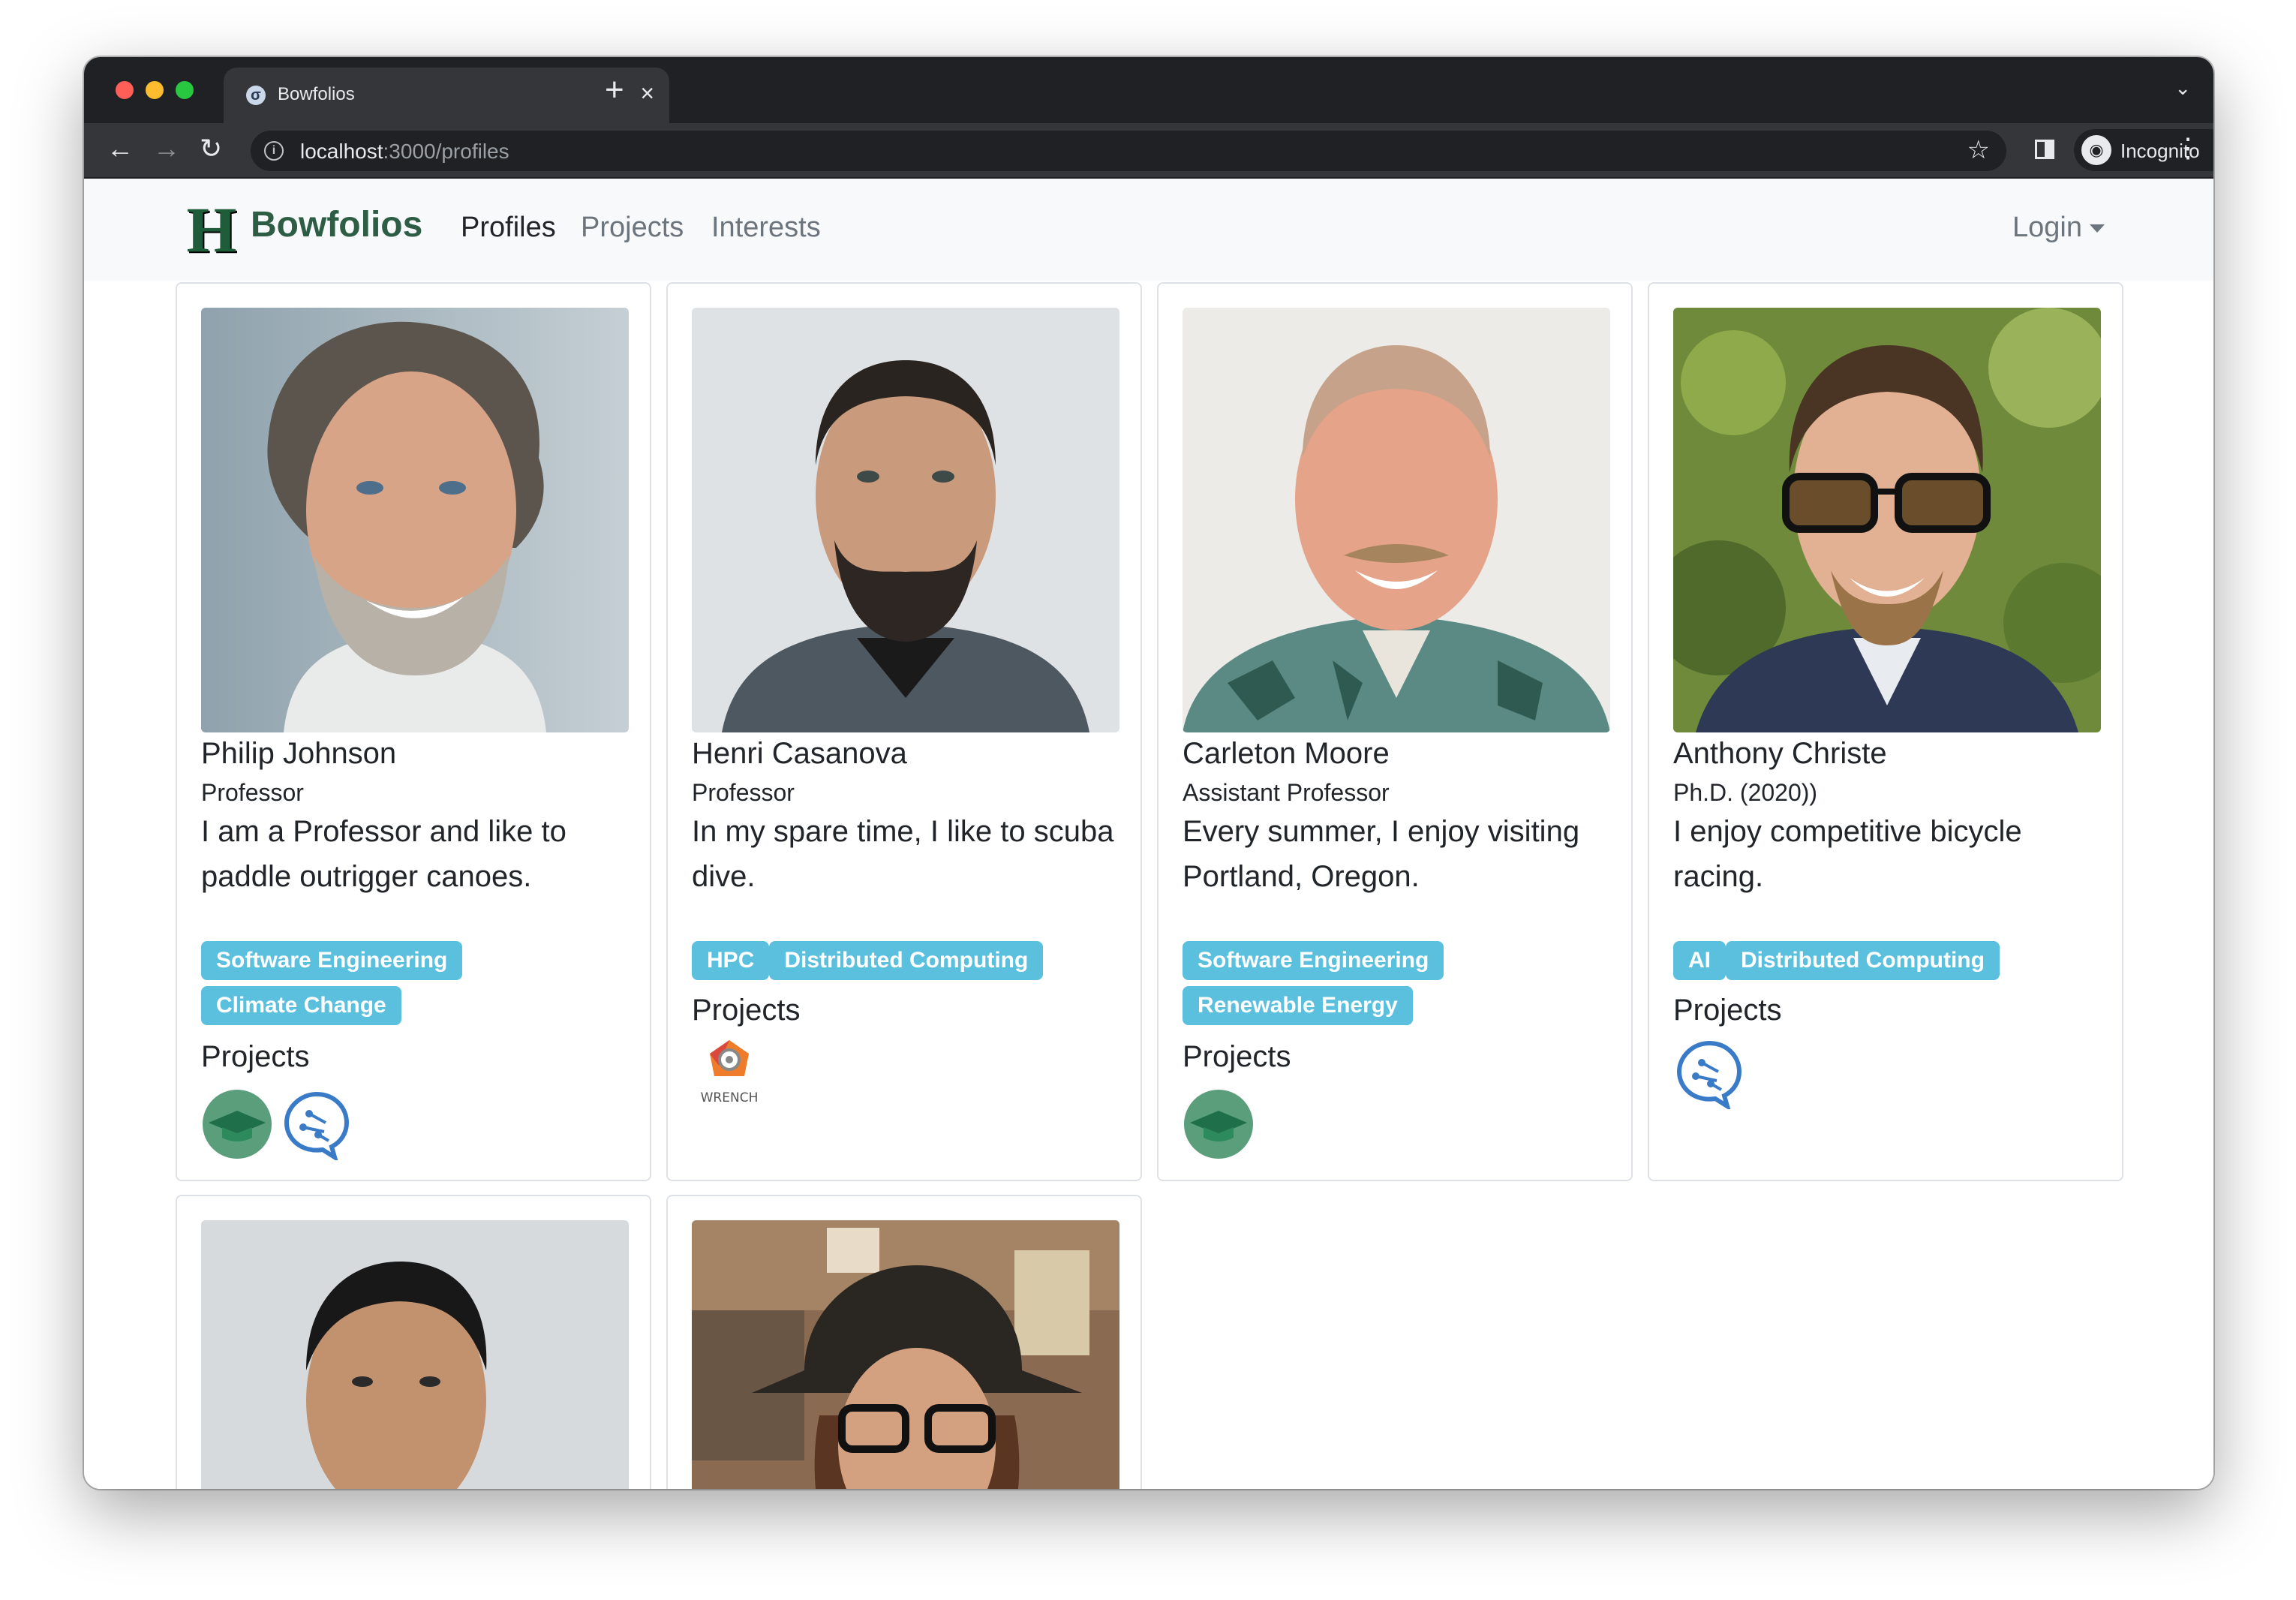 The width and height of the screenshot is (2296, 1600). Describe the element at coordinates (730, 1097) in the screenshot. I see `wrench-caption: WRENCH` at that location.